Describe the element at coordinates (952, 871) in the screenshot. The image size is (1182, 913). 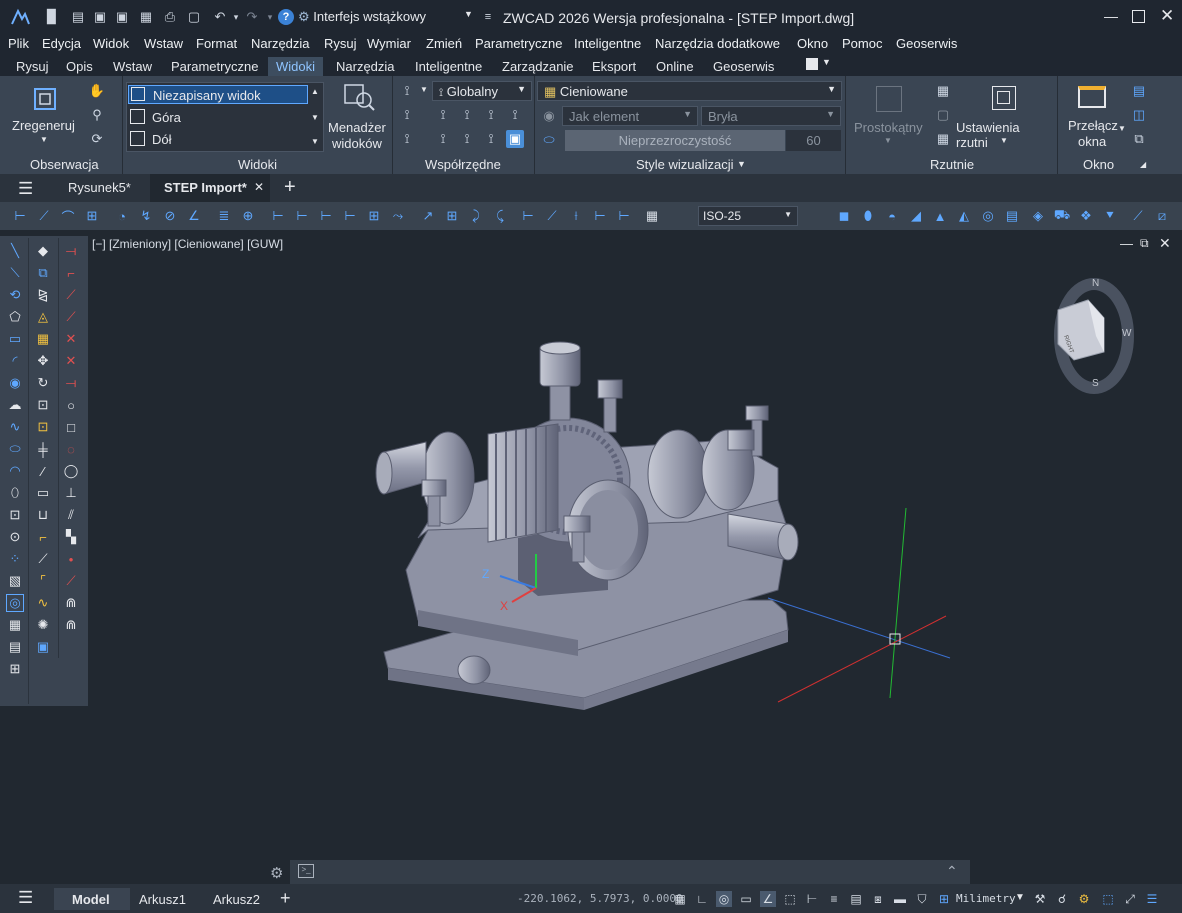
I see `chevron-up-icon: ⌃` at that location.